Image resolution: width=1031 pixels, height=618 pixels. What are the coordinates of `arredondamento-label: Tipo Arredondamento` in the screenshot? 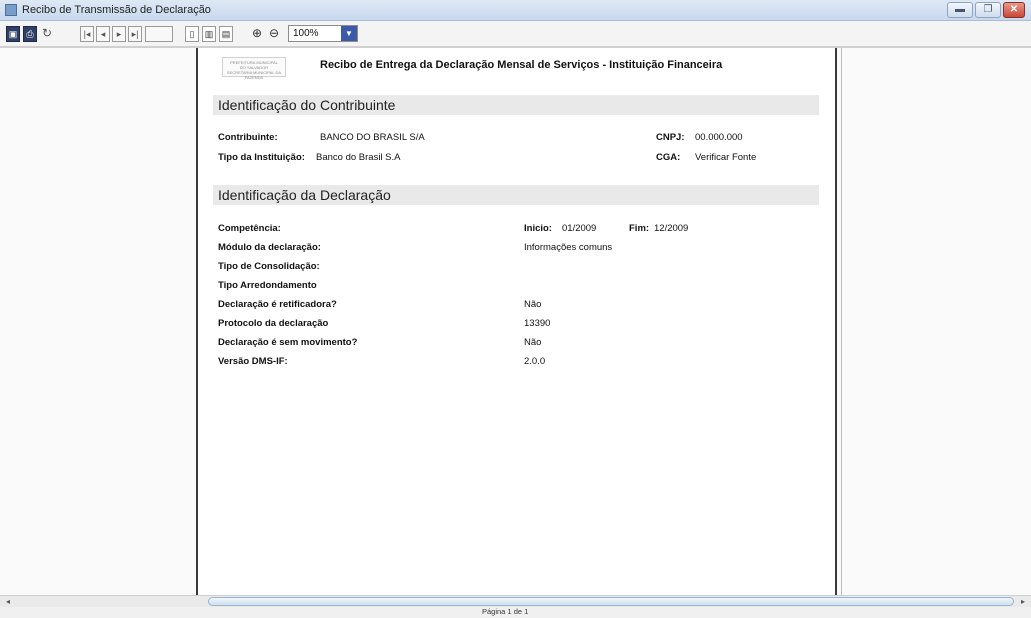 It's located at (267, 285).